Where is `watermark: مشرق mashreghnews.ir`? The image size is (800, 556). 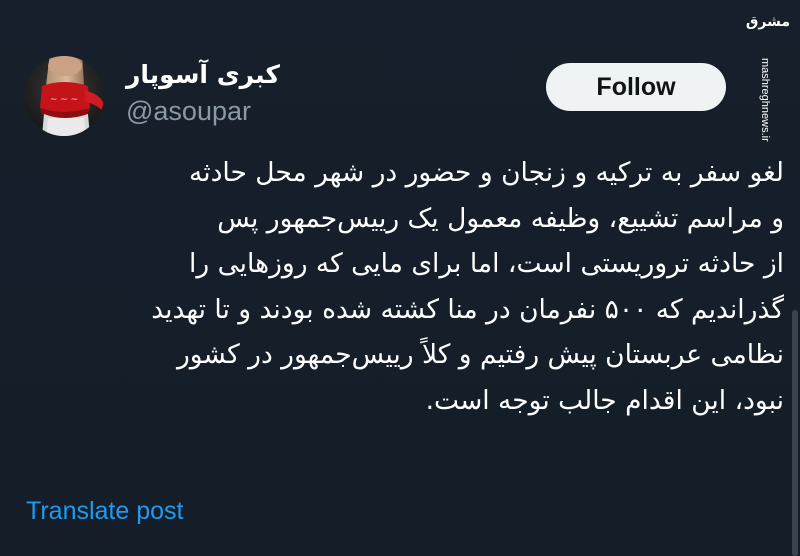
watermark: مشرق mashreghnews.ir is located at coordinates (767, 78).